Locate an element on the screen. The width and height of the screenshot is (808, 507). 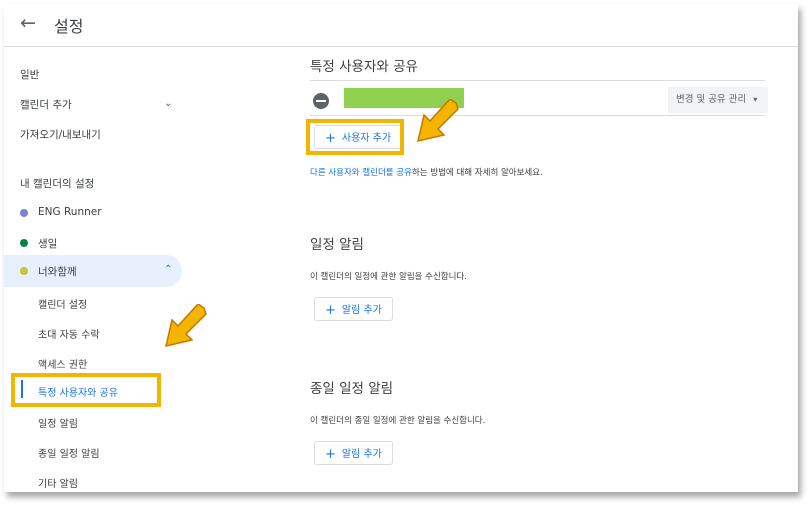
sidebar-calendar-birthday: 생일 is located at coordinates (47, 243).